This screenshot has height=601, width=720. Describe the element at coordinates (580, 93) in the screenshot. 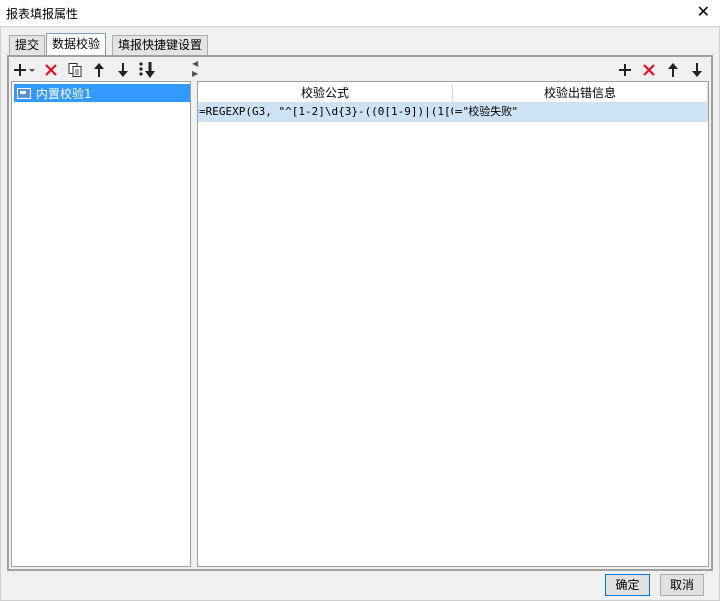

I see `header-error-message: 校验出错信息` at that location.